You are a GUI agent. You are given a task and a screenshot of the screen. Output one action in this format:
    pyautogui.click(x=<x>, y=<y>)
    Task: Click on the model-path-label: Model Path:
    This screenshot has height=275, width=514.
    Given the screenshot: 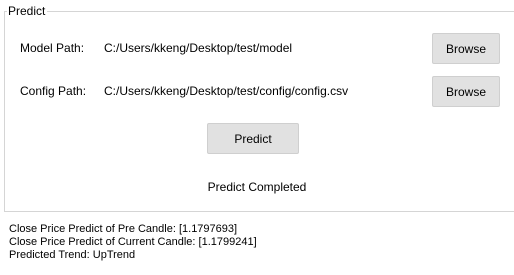 What is the action you would take?
    pyautogui.click(x=52, y=48)
    